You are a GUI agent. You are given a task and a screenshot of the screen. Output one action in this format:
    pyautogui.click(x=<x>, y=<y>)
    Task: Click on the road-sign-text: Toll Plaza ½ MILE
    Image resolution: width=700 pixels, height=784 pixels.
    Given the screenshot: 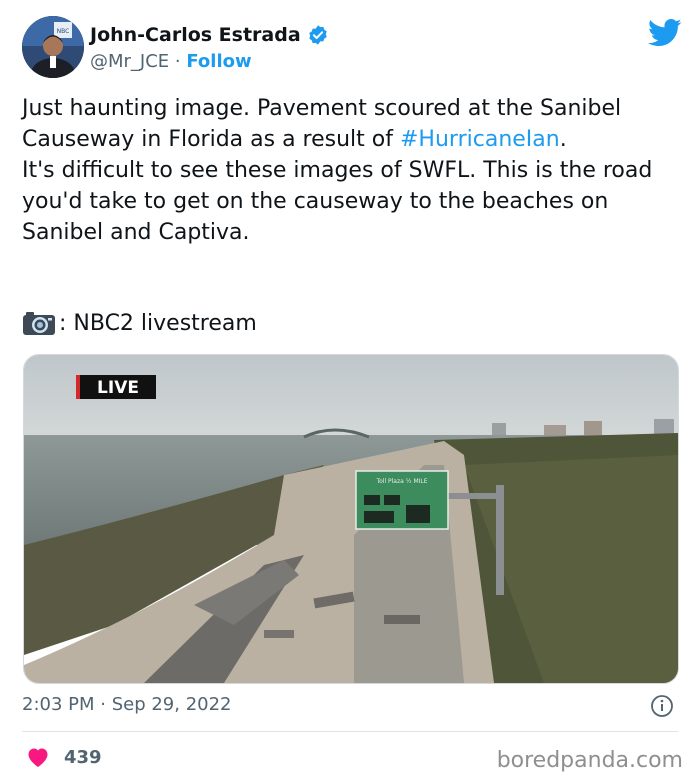 What is the action you would take?
    pyautogui.click(x=401, y=481)
    